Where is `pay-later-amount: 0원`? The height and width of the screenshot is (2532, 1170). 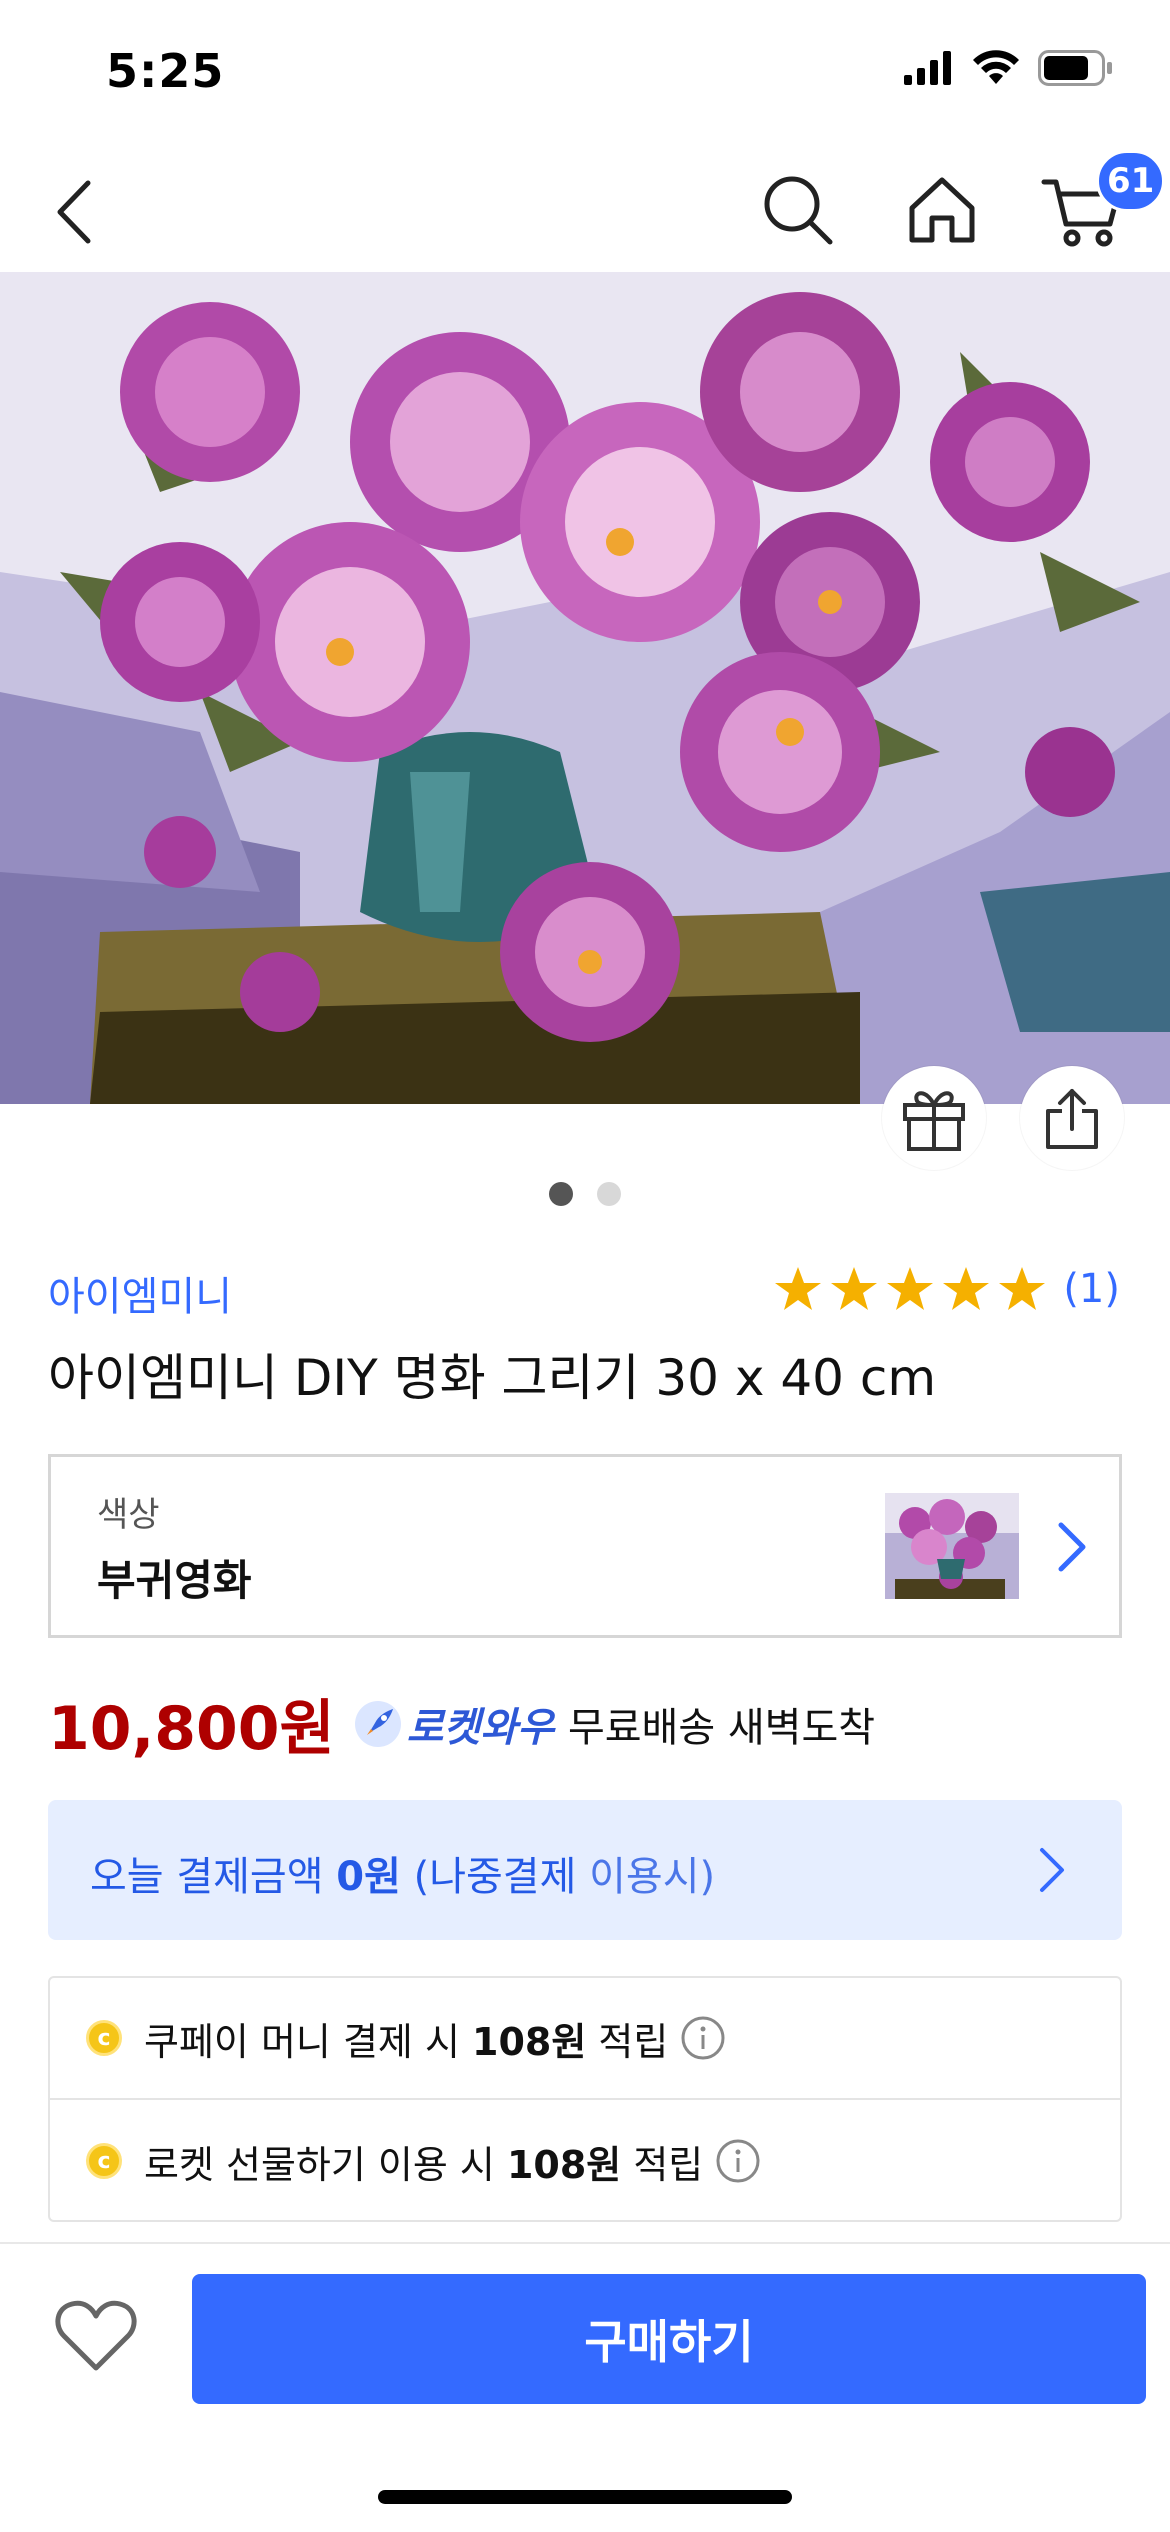 pay-later-amount: 0원 is located at coordinates (368, 1877).